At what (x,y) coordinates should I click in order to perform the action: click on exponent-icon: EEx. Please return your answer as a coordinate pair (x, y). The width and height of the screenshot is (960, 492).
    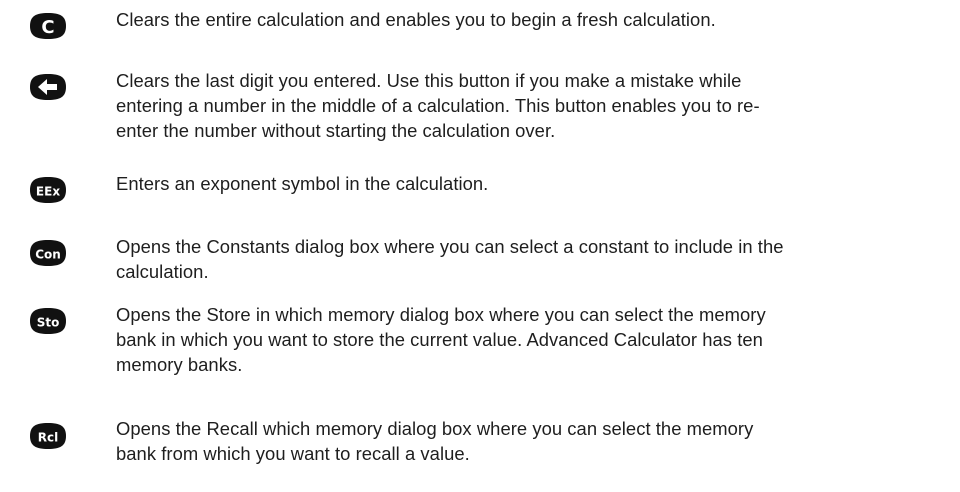
    Looking at the image, I should click on (48, 190).